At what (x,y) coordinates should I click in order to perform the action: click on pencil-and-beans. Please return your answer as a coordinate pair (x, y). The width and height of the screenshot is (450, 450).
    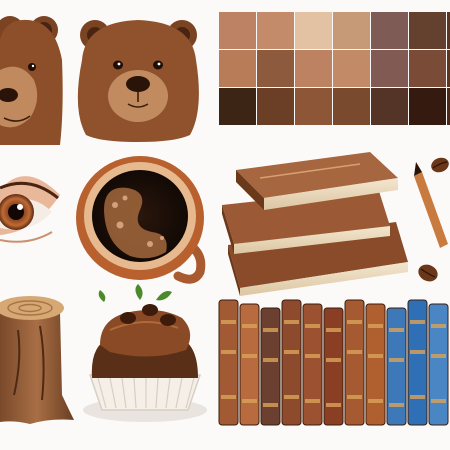
    Looking at the image, I should click on (431, 219).